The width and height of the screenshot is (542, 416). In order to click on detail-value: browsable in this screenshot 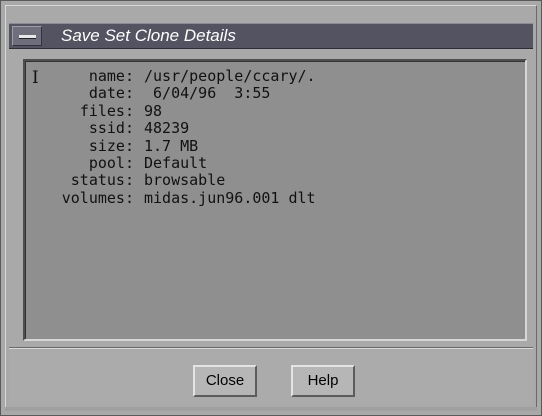, I will do `click(185, 180)`.